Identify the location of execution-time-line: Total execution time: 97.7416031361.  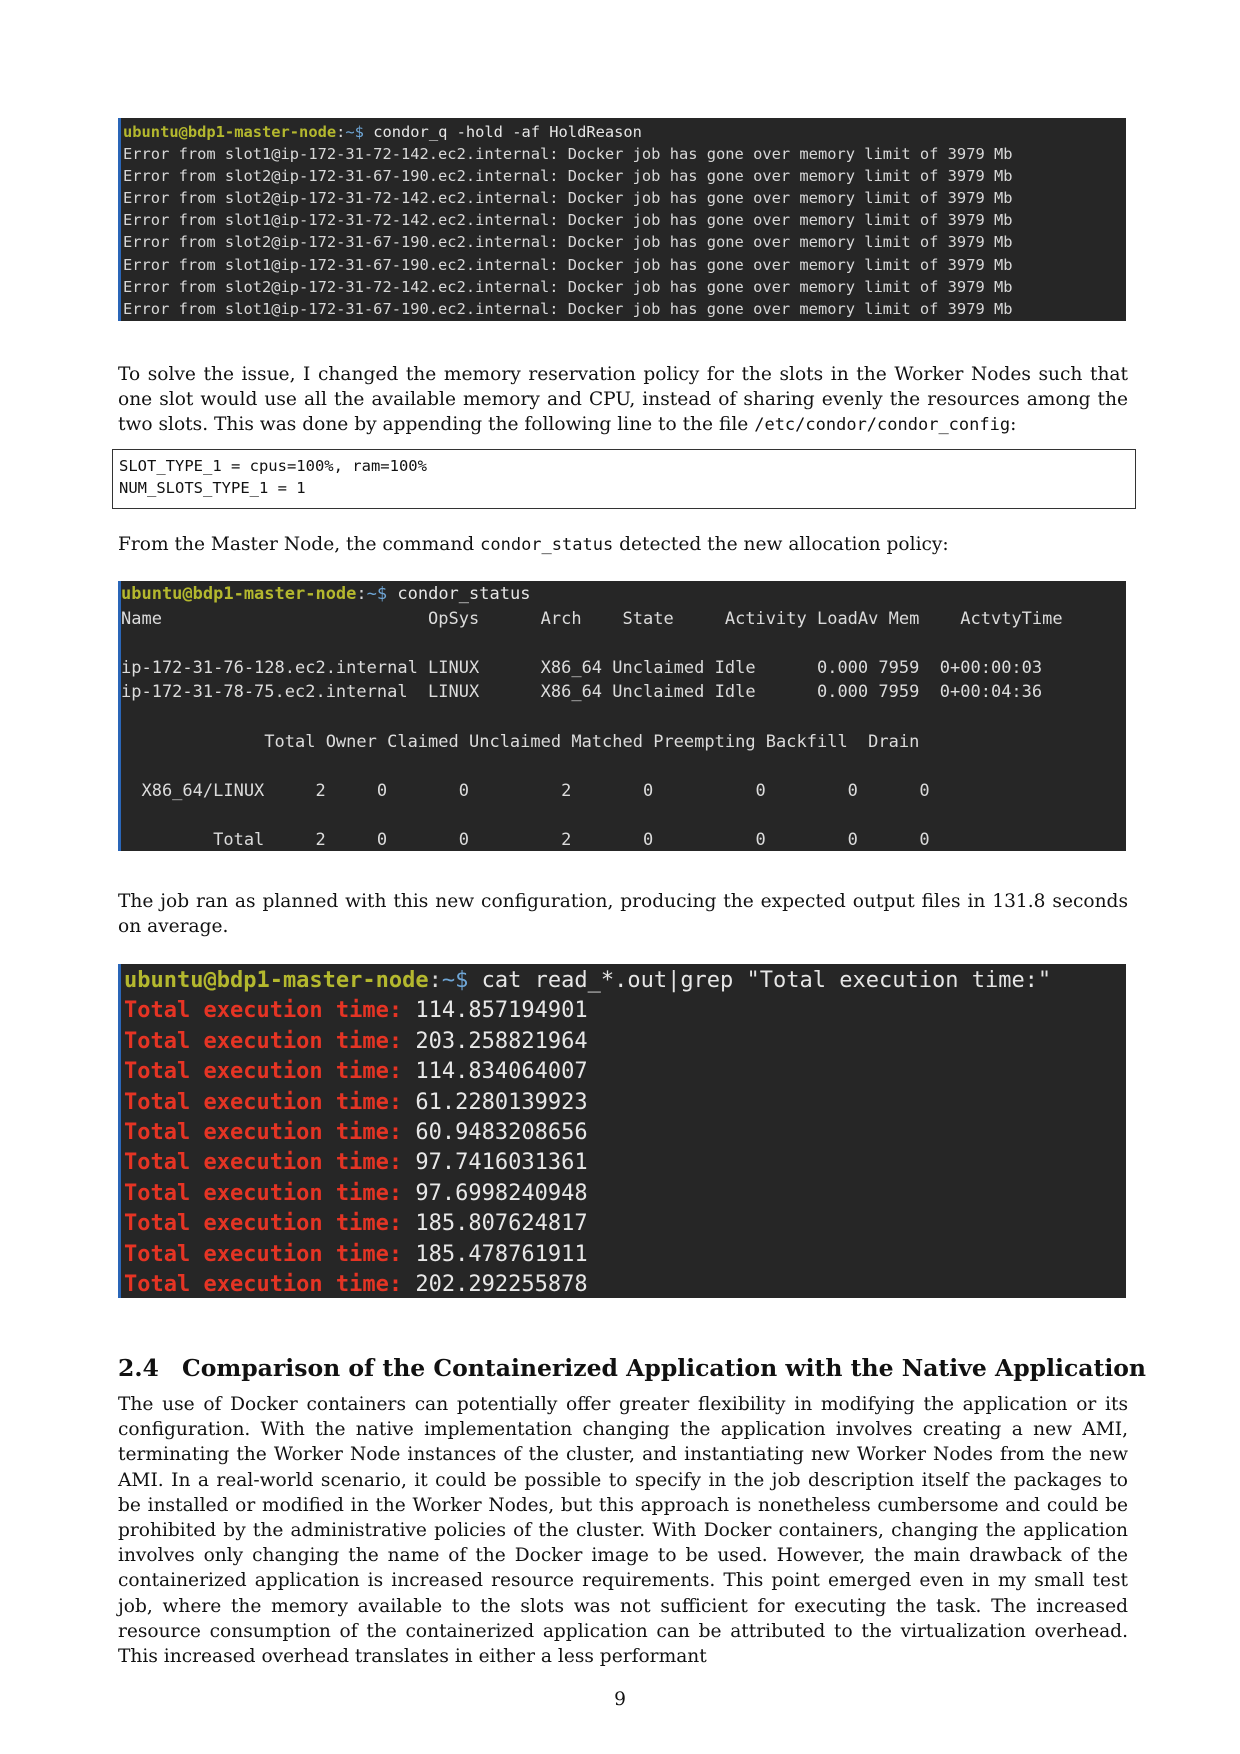
(625, 1163).